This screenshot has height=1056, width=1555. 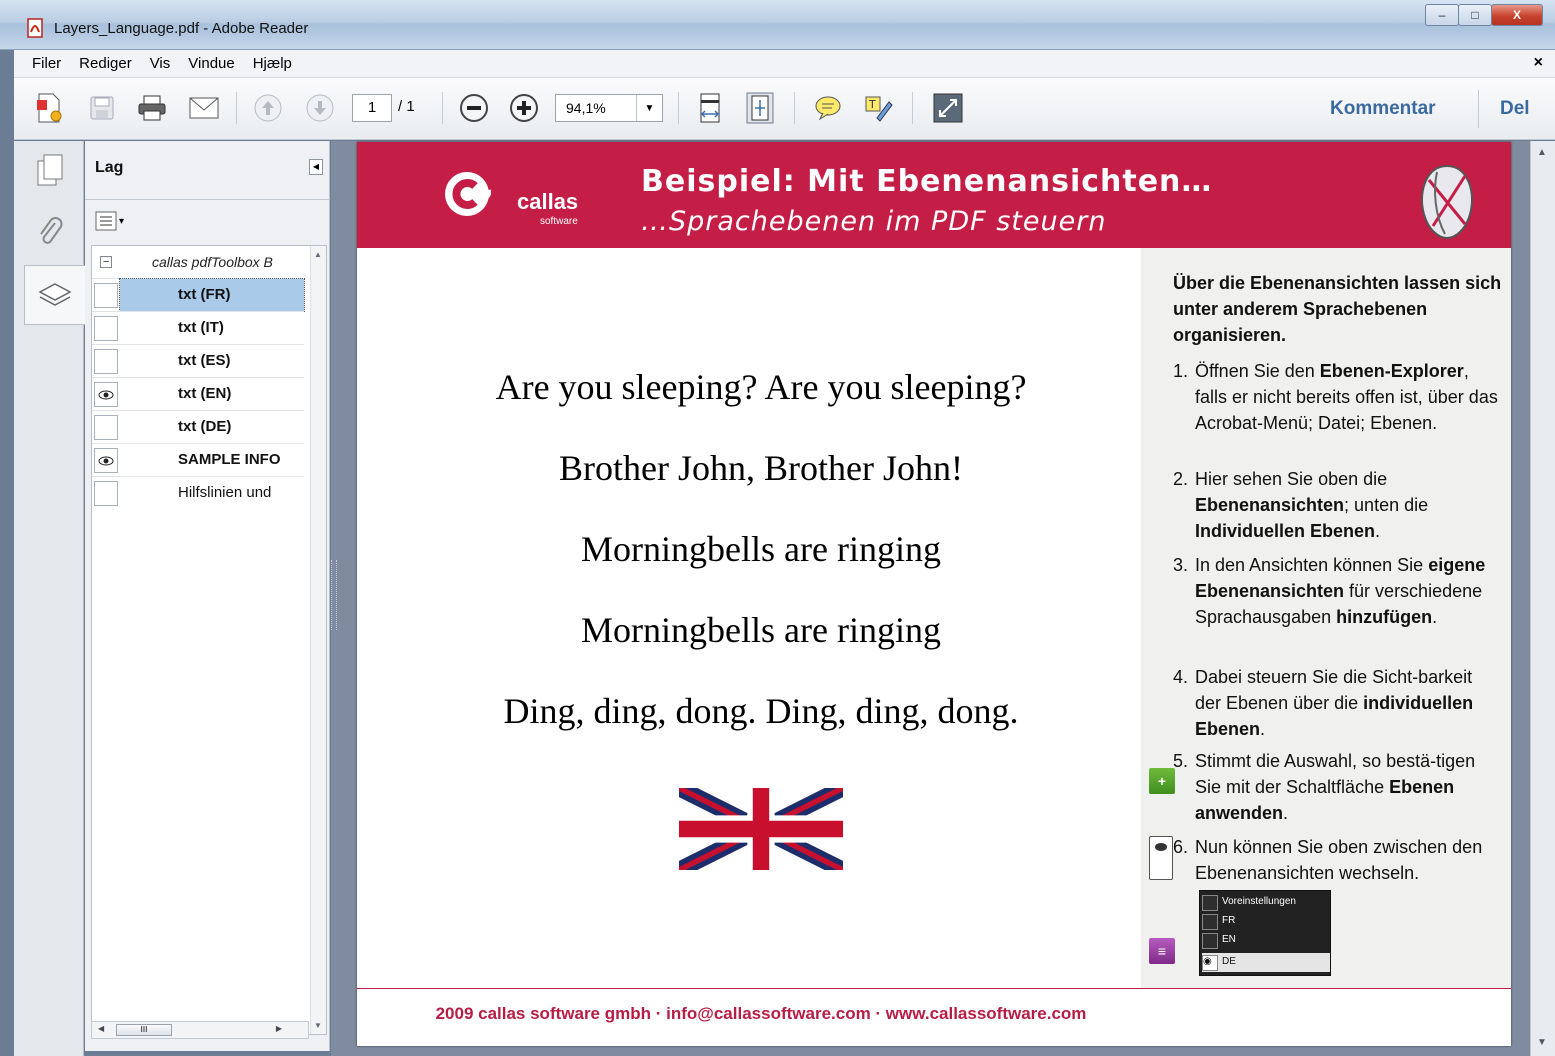 What do you see at coordinates (1517, 15) in the screenshot?
I see `close-button: X` at bounding box center [1517, 15].